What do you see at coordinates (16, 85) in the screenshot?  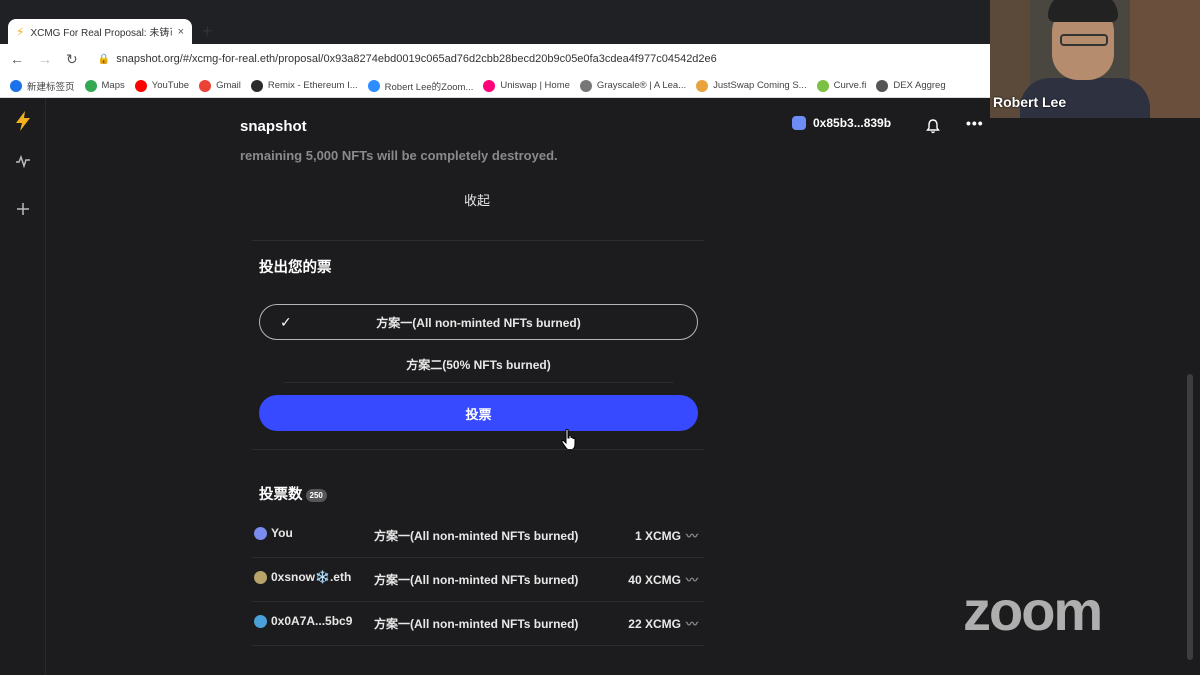 I see `globe-icon` at bounding box center [16, 85].